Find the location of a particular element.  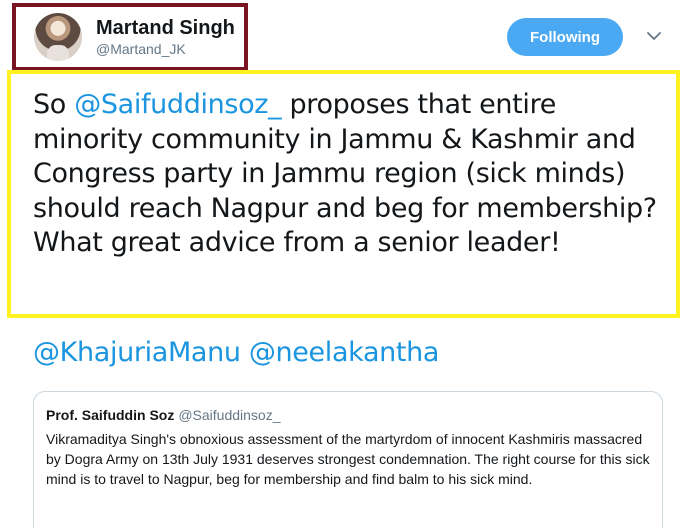

quoted-author-name: Prof. Saifuddin Soz is located at coordinates (110, 415).